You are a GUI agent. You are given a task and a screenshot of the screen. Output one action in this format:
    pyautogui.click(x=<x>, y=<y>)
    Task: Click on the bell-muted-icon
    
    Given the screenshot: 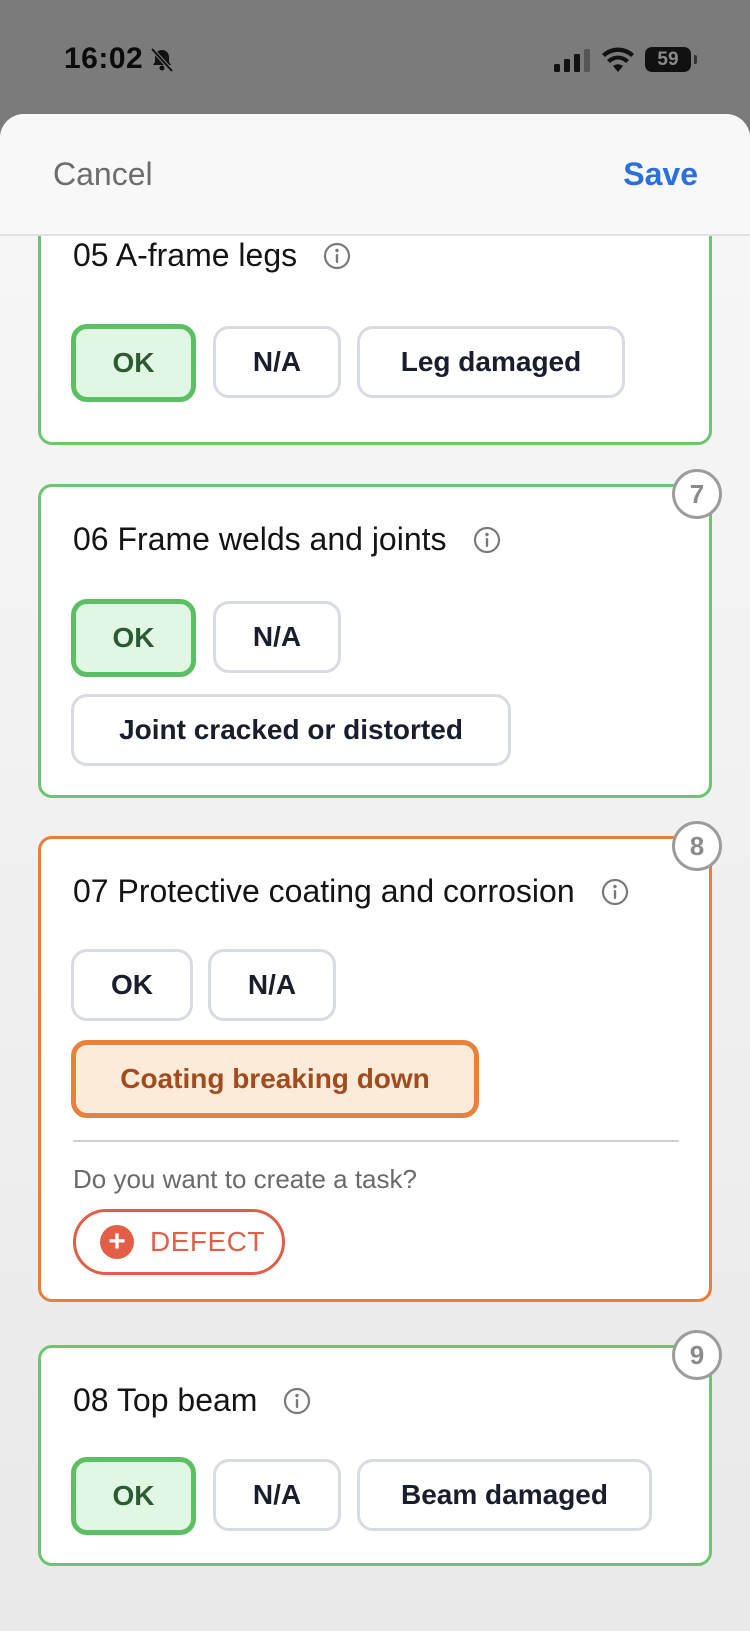 What is the action you would take?
    pyautogui.click(x=162, y=60)
    